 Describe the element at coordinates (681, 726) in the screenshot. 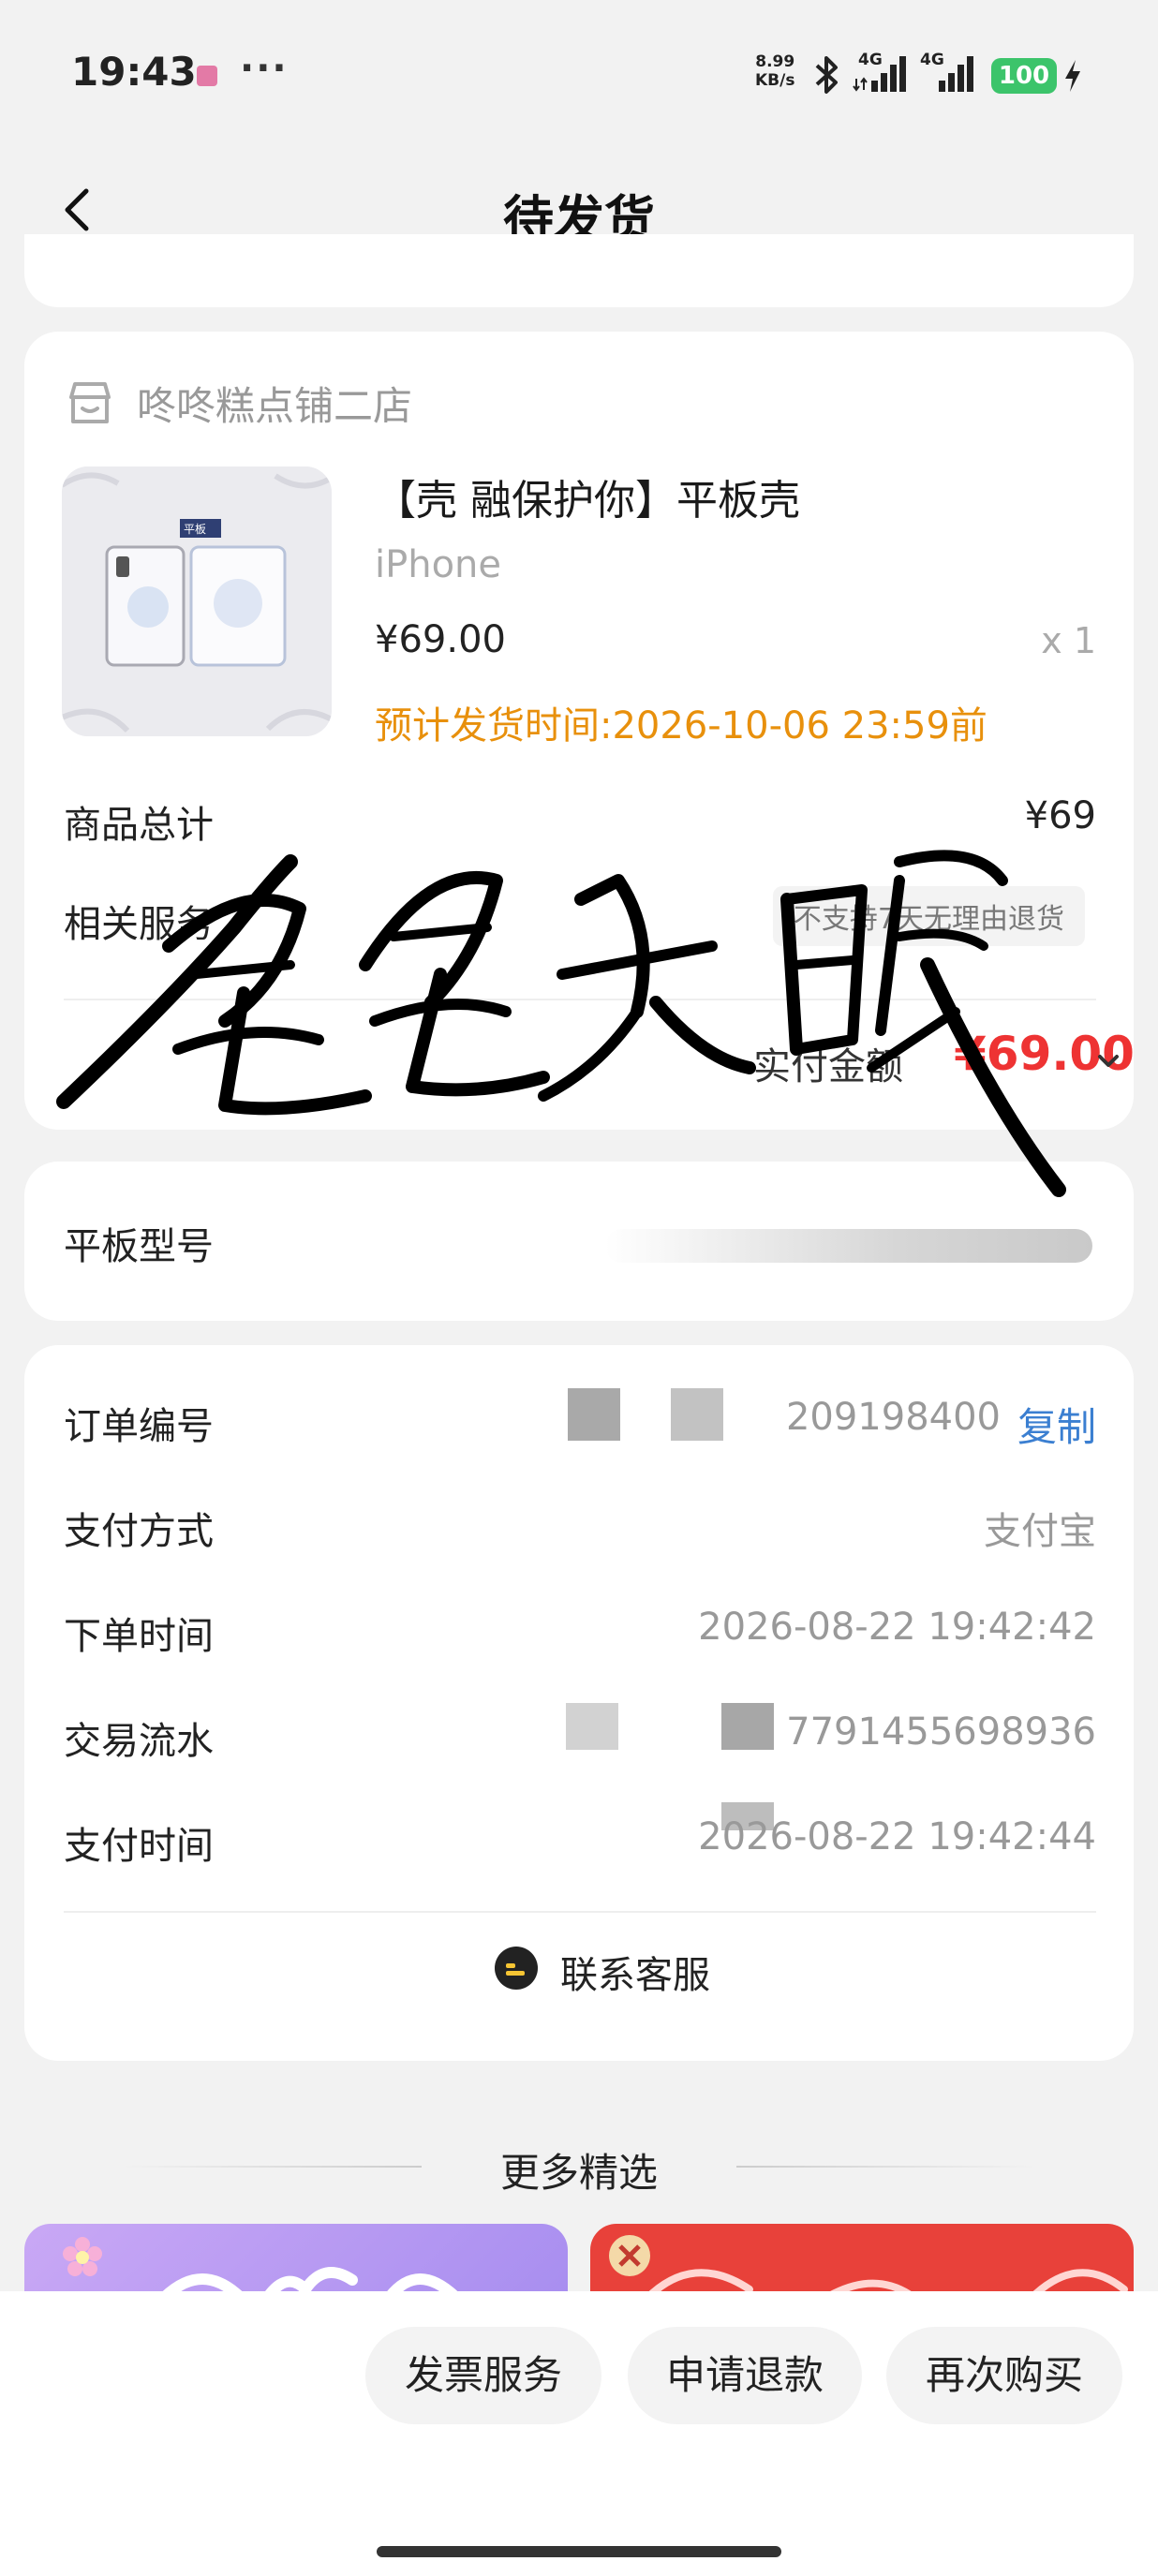

I see `estimated-ship-time: 预计发货时间:2026-10-06 23:59前` at that location.